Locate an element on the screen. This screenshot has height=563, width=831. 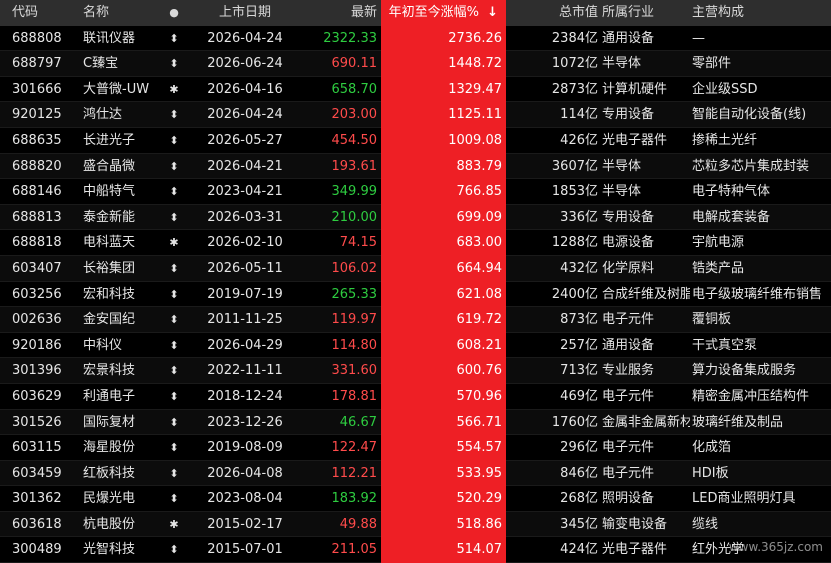
cell-last-price: 349.99 is located at coordinates (354, 192).